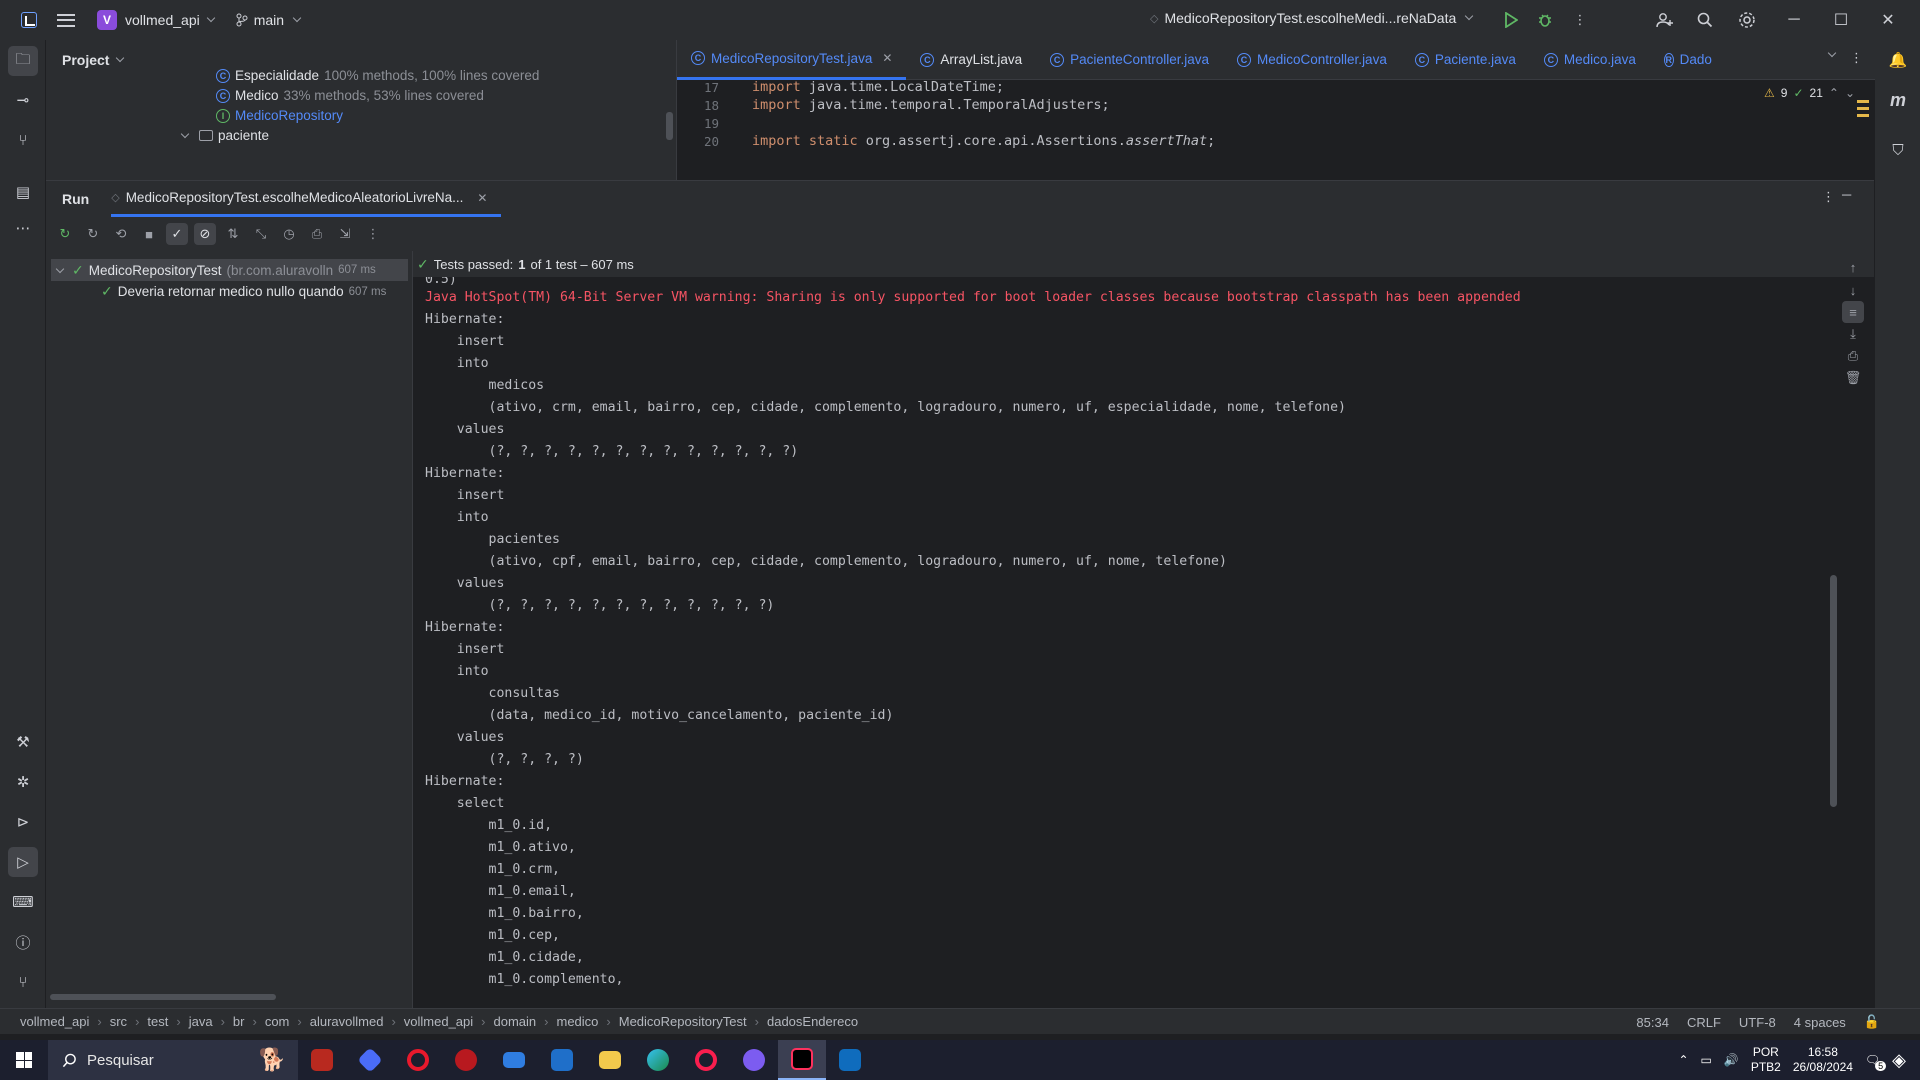 This screenshot has width=1920, height=1080. I want to click on sort-icon: ⇅, so click(233, 234).